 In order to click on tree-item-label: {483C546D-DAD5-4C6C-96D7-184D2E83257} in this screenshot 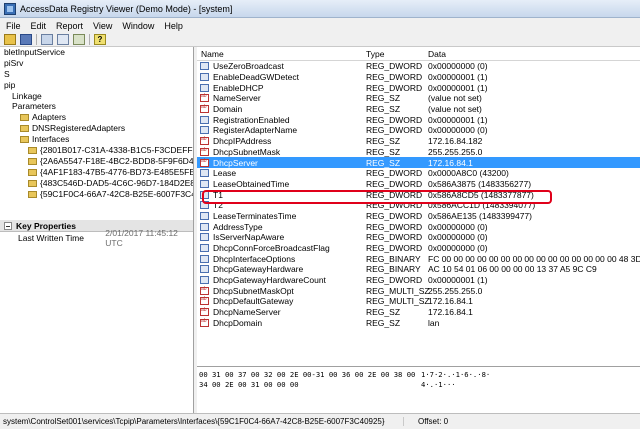, I will do `click(117, 182)`.